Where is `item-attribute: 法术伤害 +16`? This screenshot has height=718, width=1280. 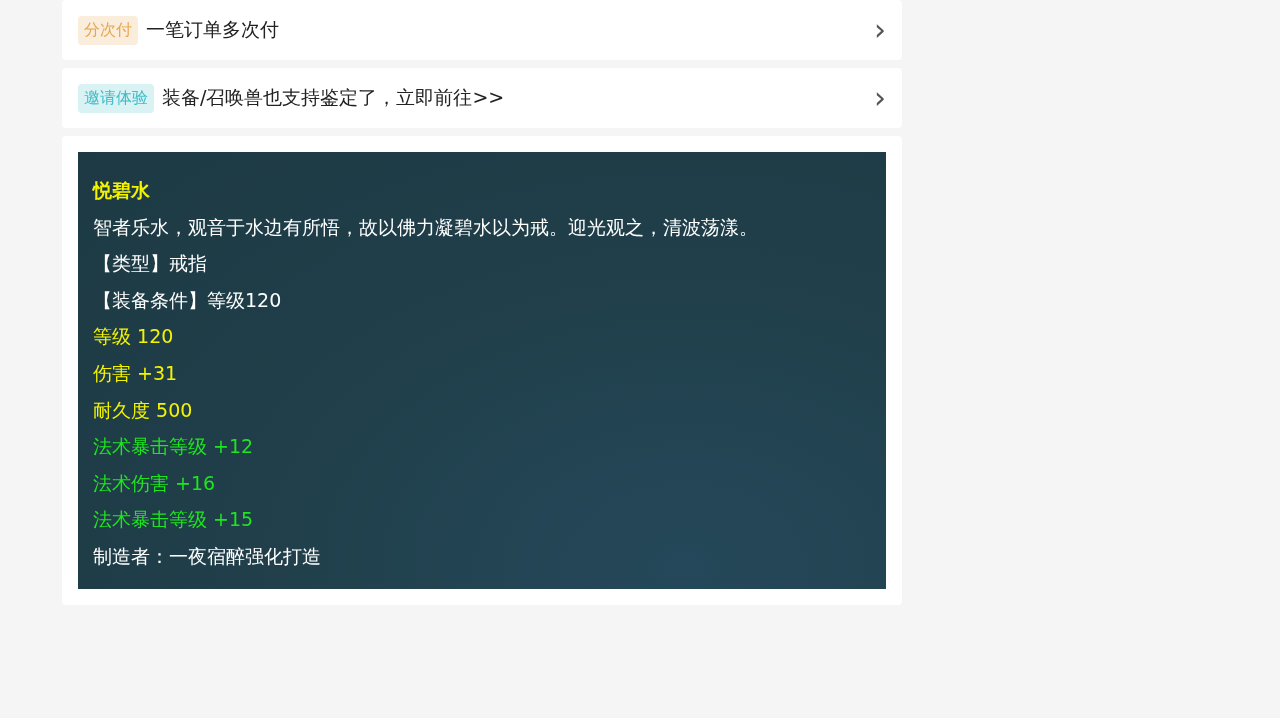
item-attribute: 法术伤害 +16 is located at coordinates (155, 483).